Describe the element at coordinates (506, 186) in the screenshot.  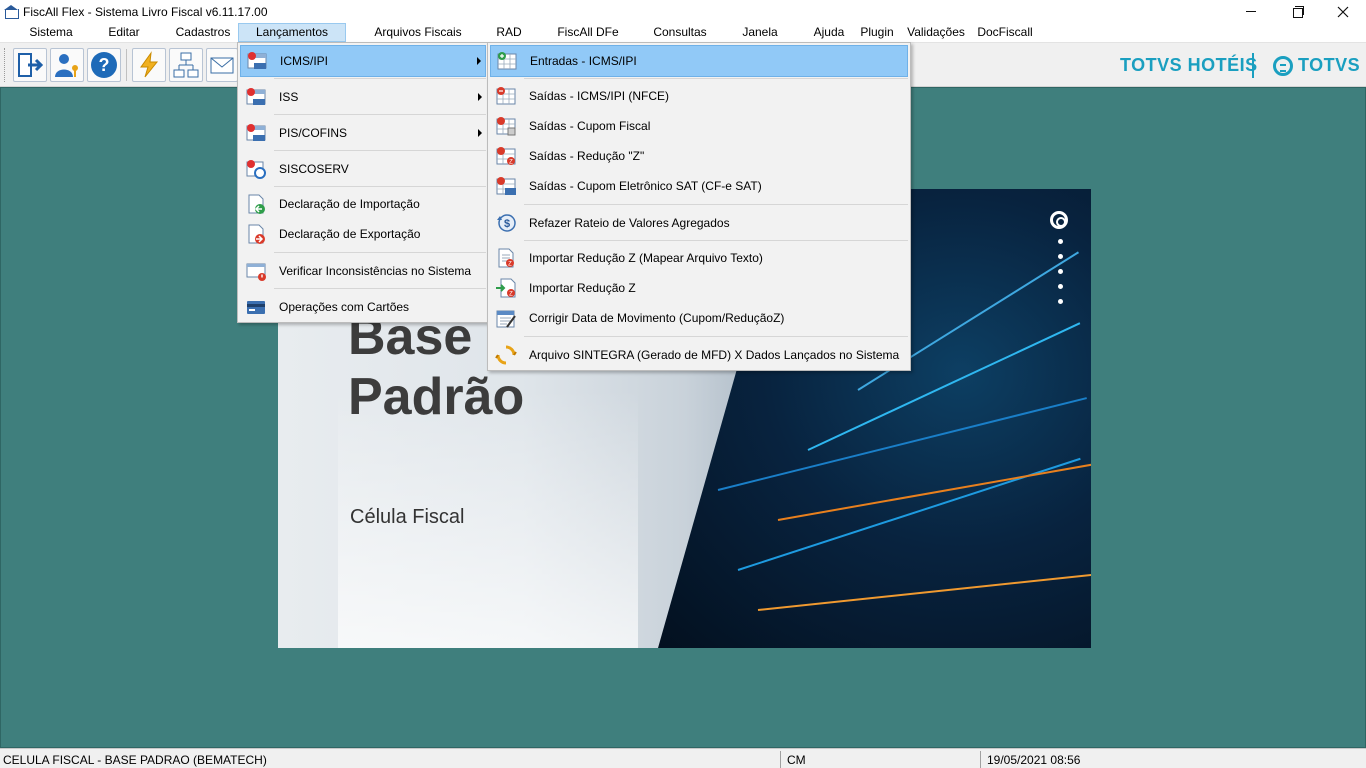
I see `exits-sat-icon` at that location.